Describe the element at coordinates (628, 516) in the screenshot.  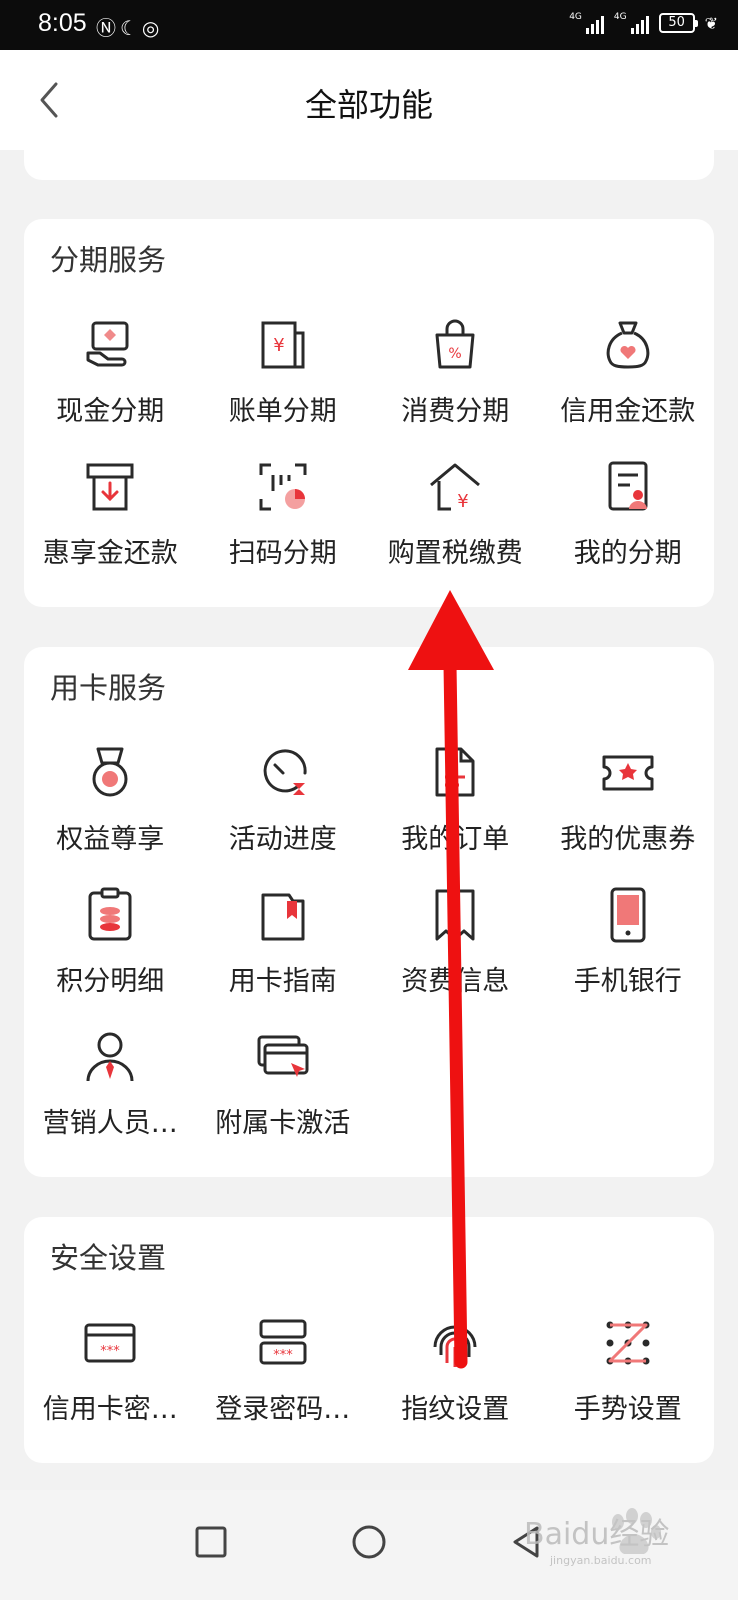
I see `item-my-installment: 我的分期` at that location.